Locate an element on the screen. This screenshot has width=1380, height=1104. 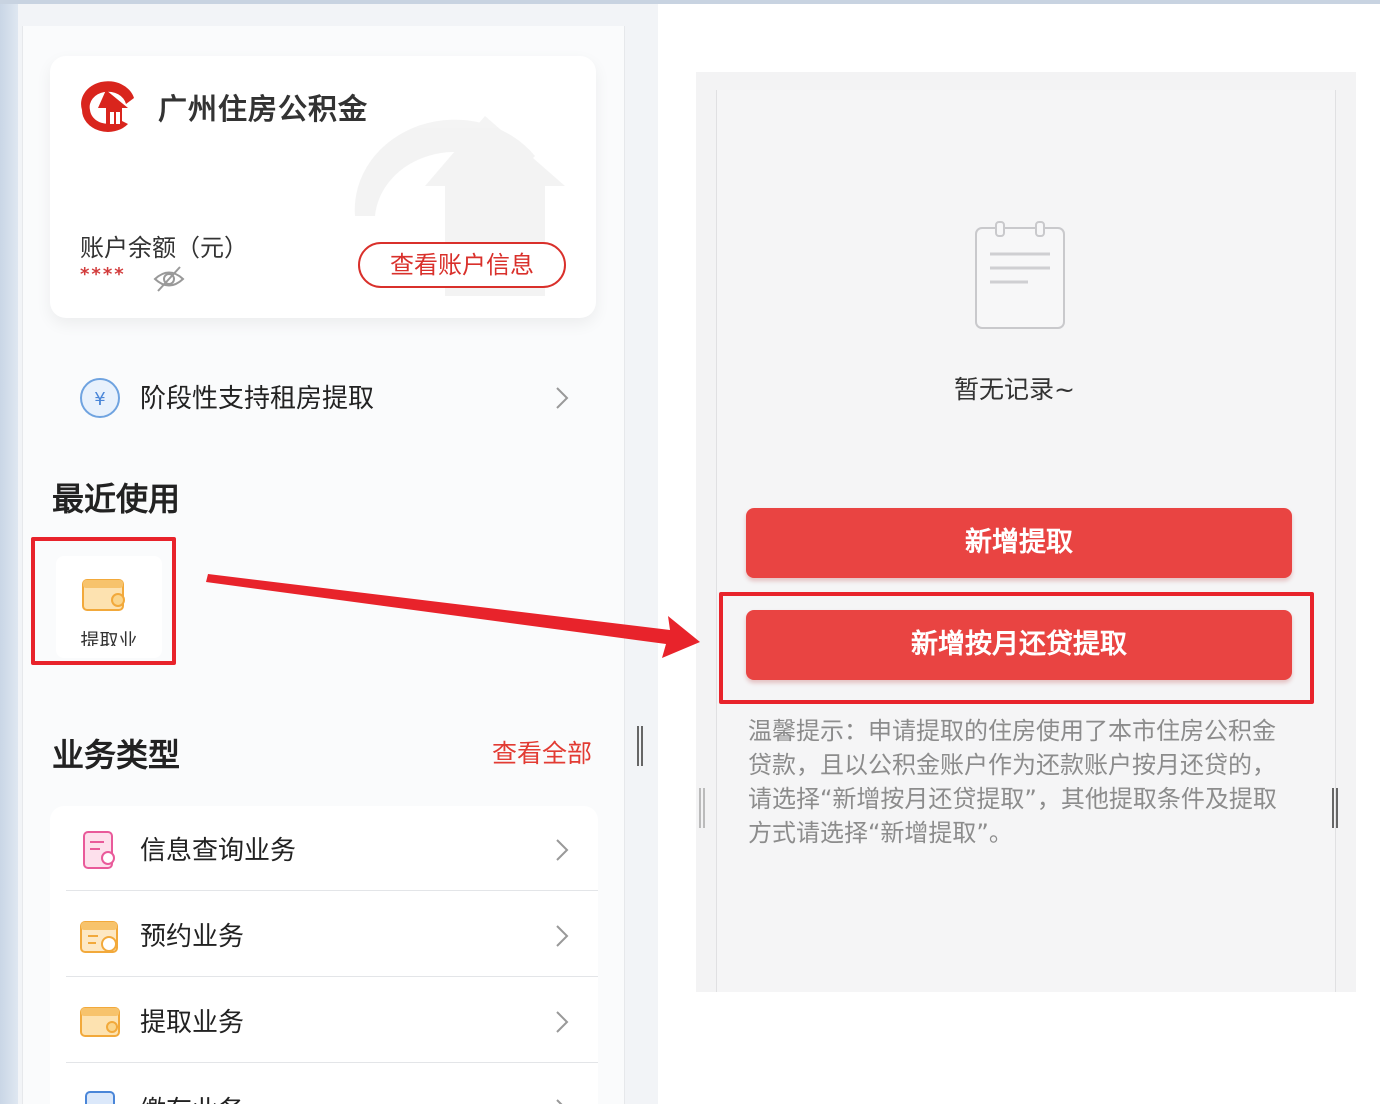
yuan-coin-icon: ¥ is located at coordinates (100, 398).